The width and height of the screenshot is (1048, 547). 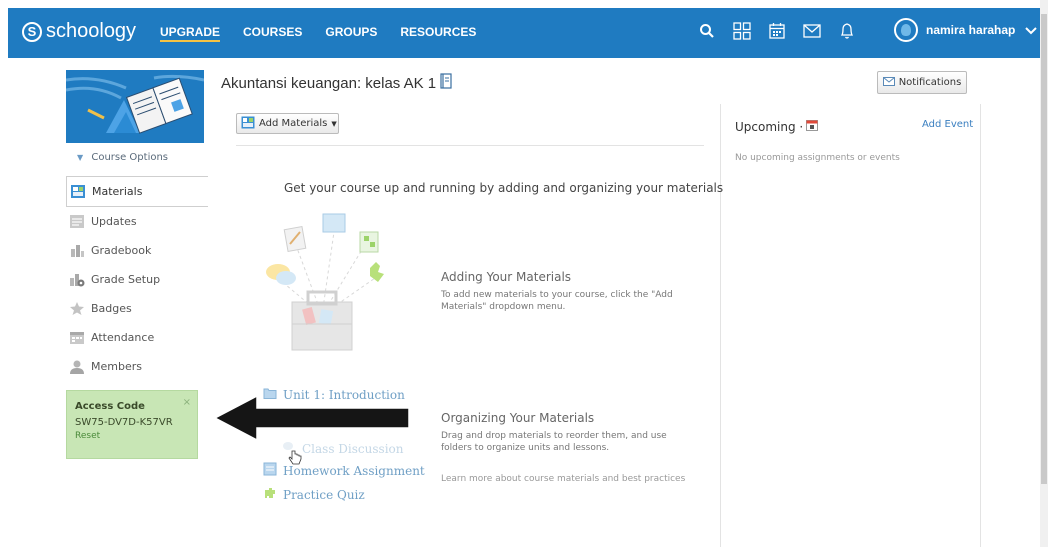 I want to click on adding-materials-title: Adding Your Materials, so click(x=506, y=277).